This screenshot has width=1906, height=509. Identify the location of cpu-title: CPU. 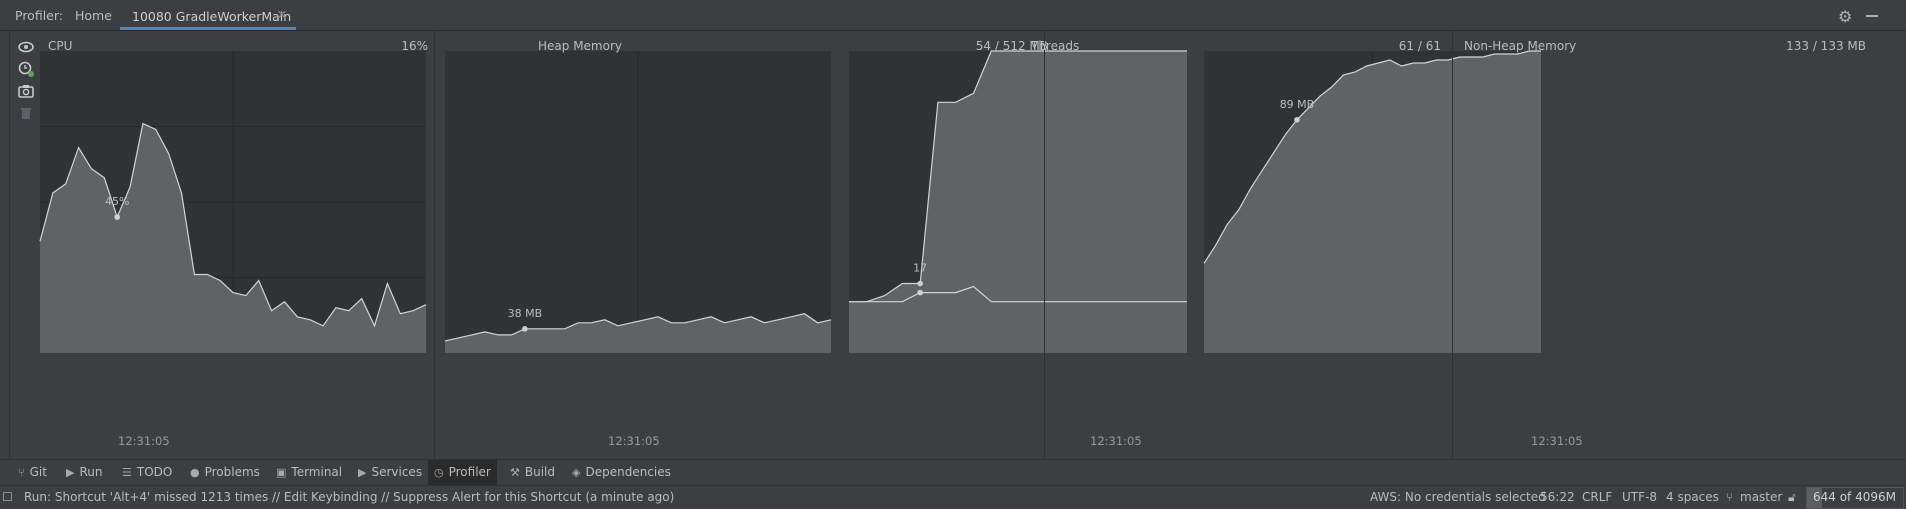
(60, 46).